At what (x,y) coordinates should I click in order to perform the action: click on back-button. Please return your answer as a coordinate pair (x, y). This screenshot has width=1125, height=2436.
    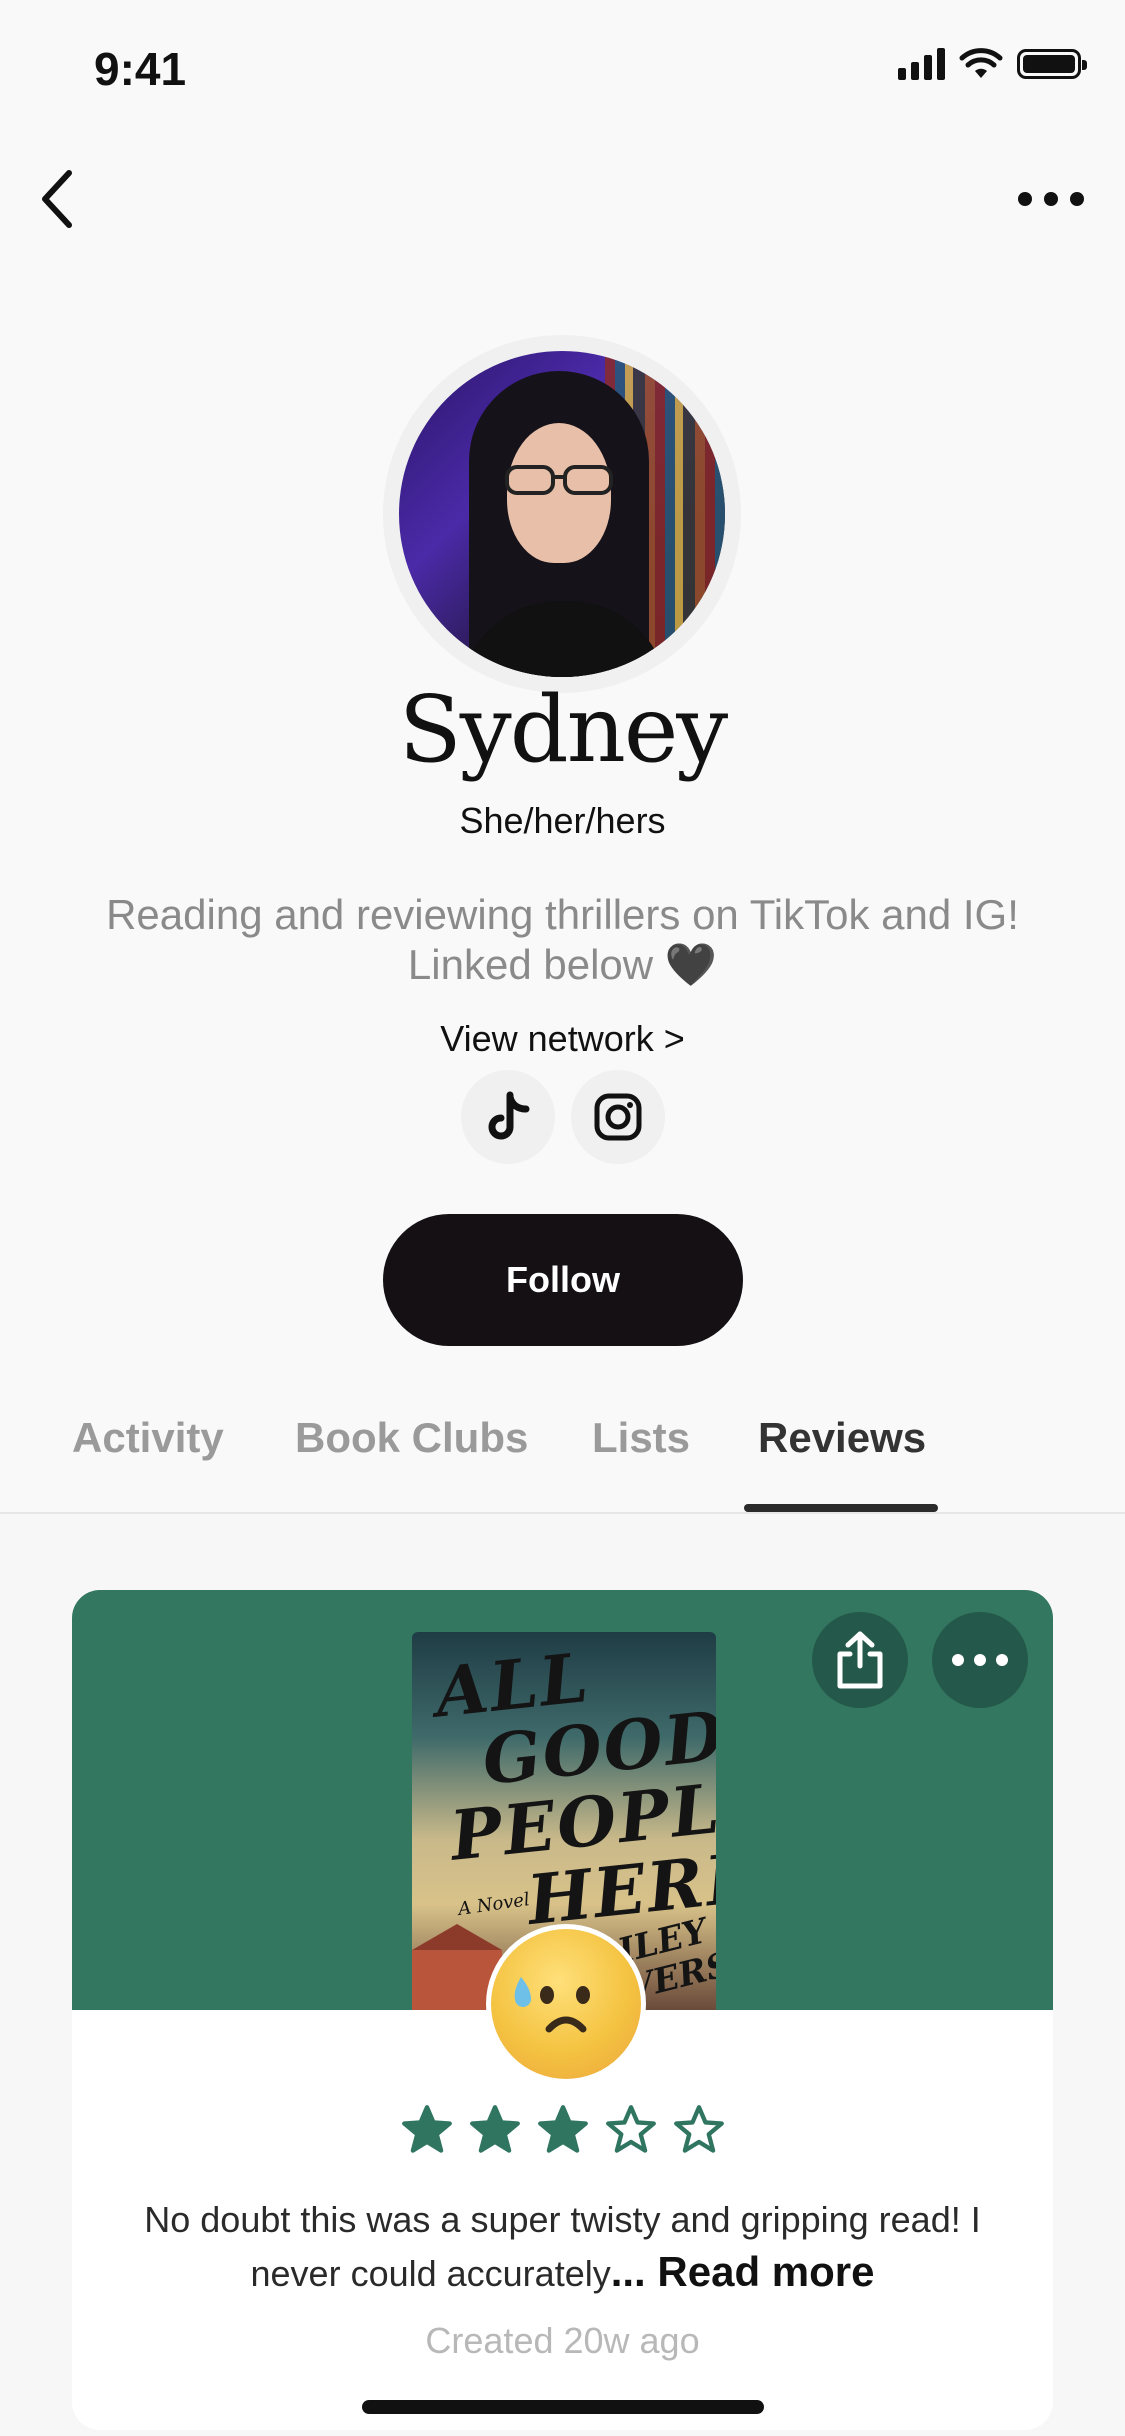
    Looking at the image, I should click on (57, 199).